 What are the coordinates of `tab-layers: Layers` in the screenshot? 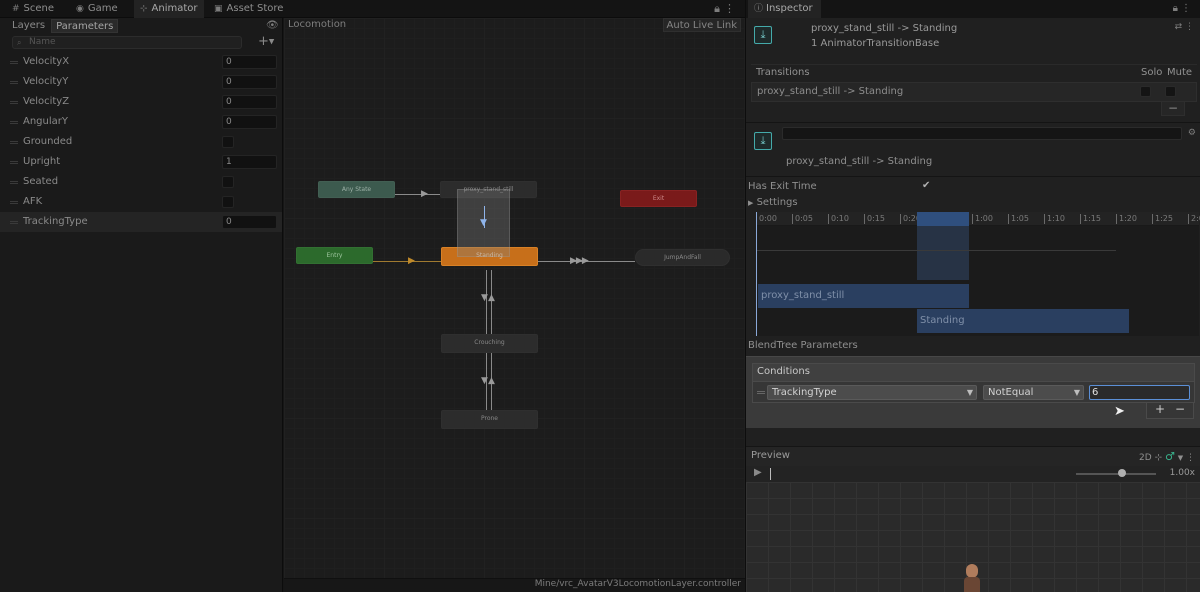 It's located at (28, 26).